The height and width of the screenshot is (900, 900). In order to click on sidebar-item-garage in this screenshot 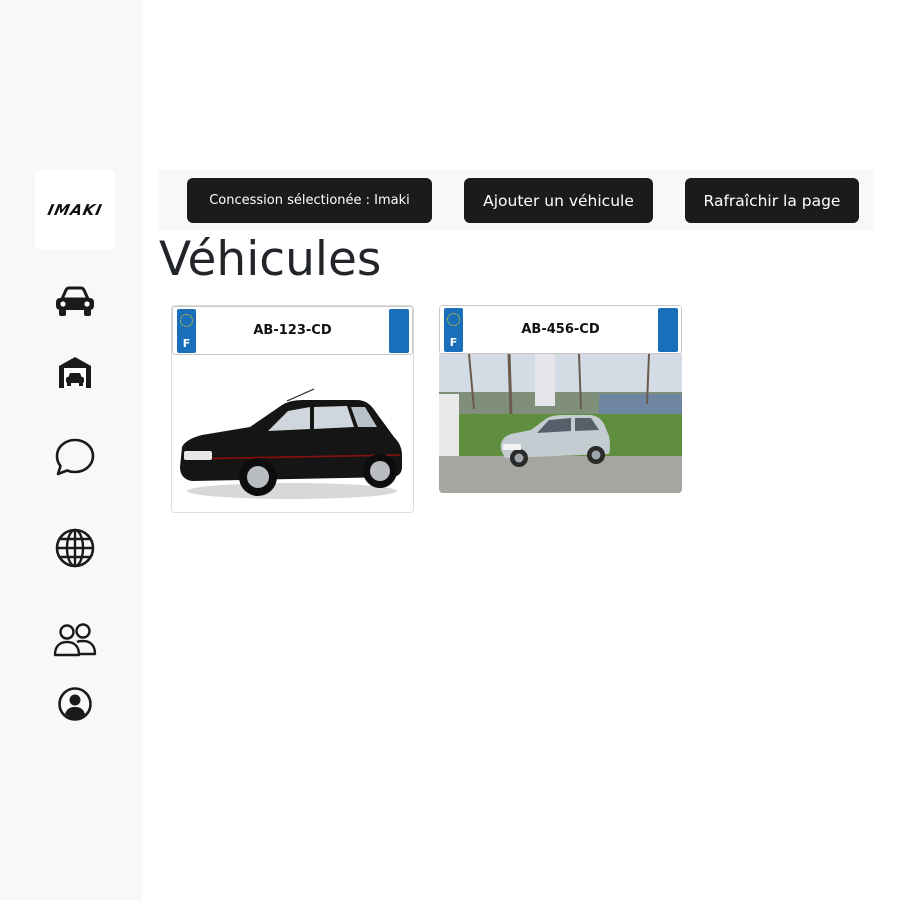, I will do `click(75, 372)`.